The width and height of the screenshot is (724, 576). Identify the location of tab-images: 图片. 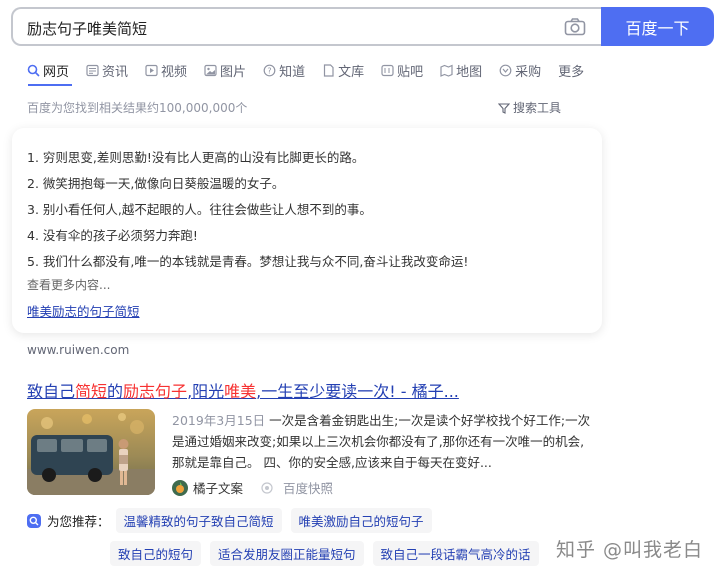
(225, 70).